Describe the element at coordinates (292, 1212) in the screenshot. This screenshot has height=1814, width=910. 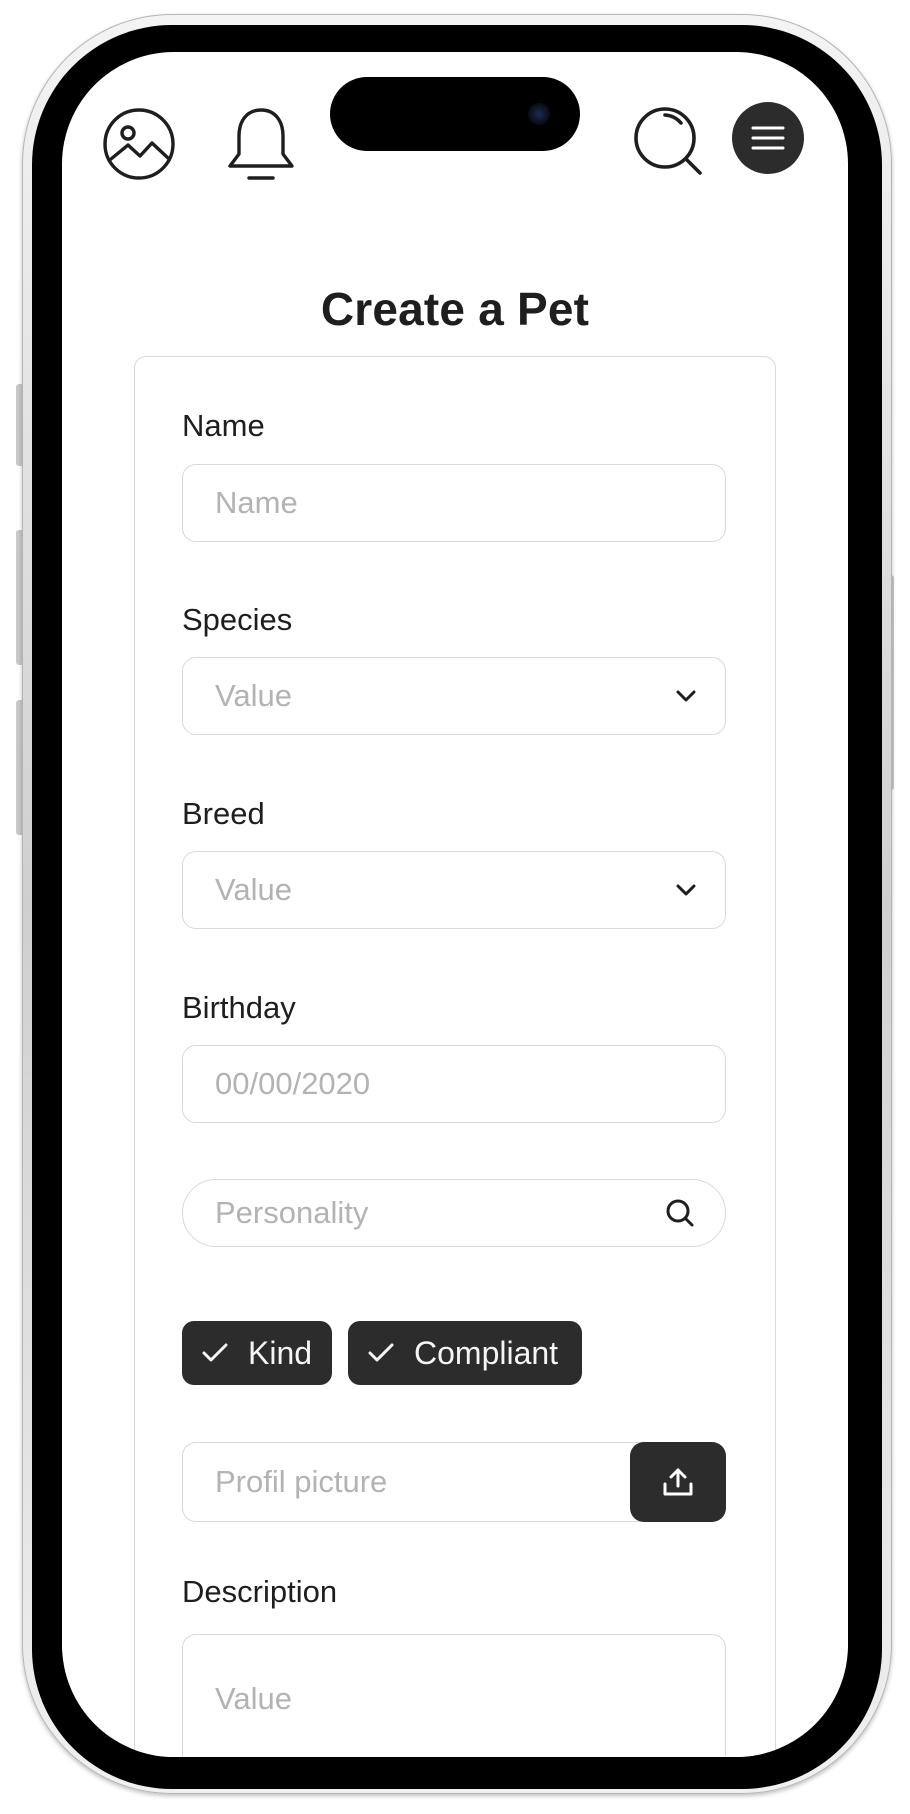
I see `personality-placeholder: Personality` at that location.